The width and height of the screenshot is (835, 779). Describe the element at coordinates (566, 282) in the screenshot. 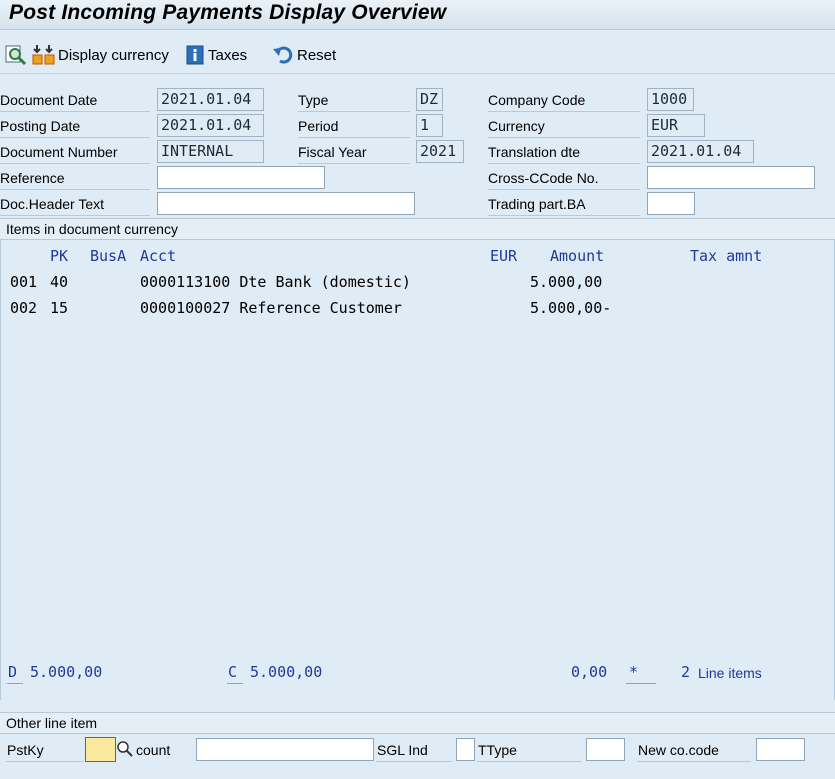

I see `amount: 5.000,00` at that location.